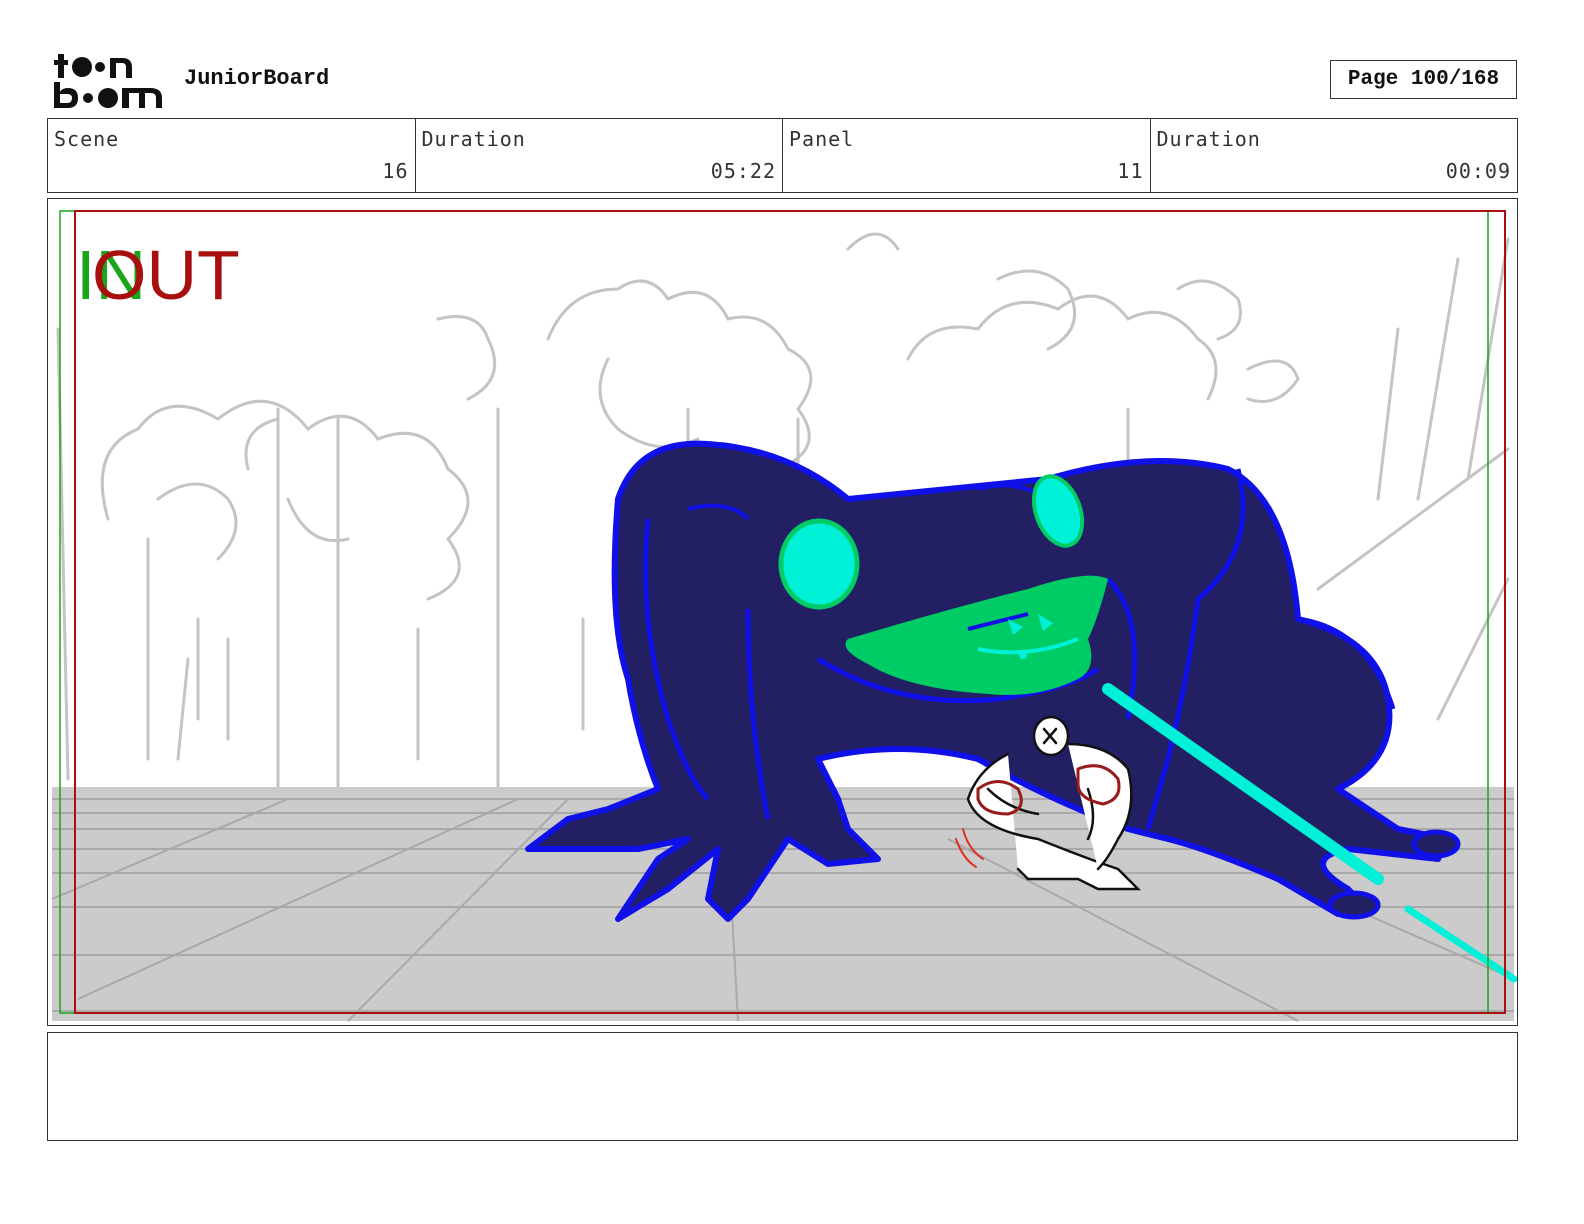 This screenshot has width=1584, height=1224. What do you see at coordinates (87, 139) in the screenshot?
I see `scene-label: Scene` at bounding box center [87, 139].